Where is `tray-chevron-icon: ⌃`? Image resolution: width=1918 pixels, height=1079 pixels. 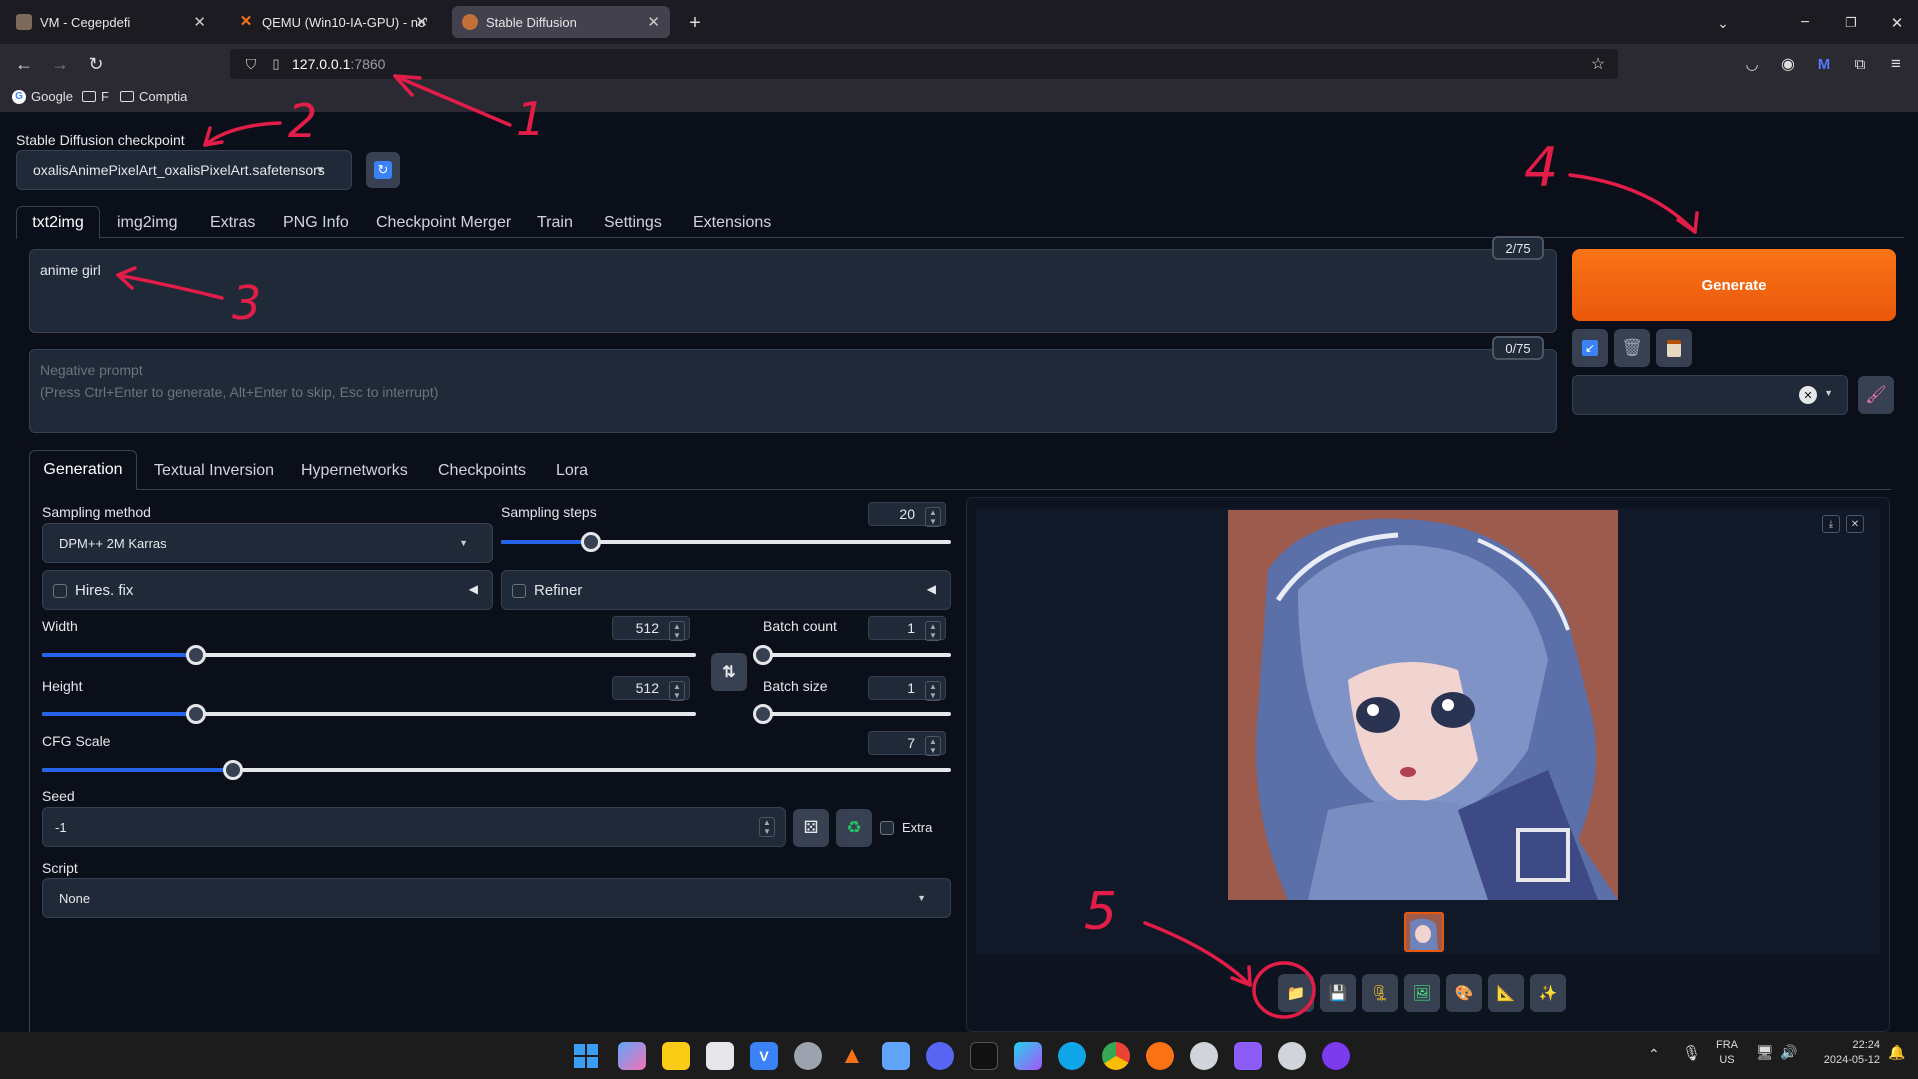 tray-chevron-icon: ⌃ is located at coordinates (1654, 1054).